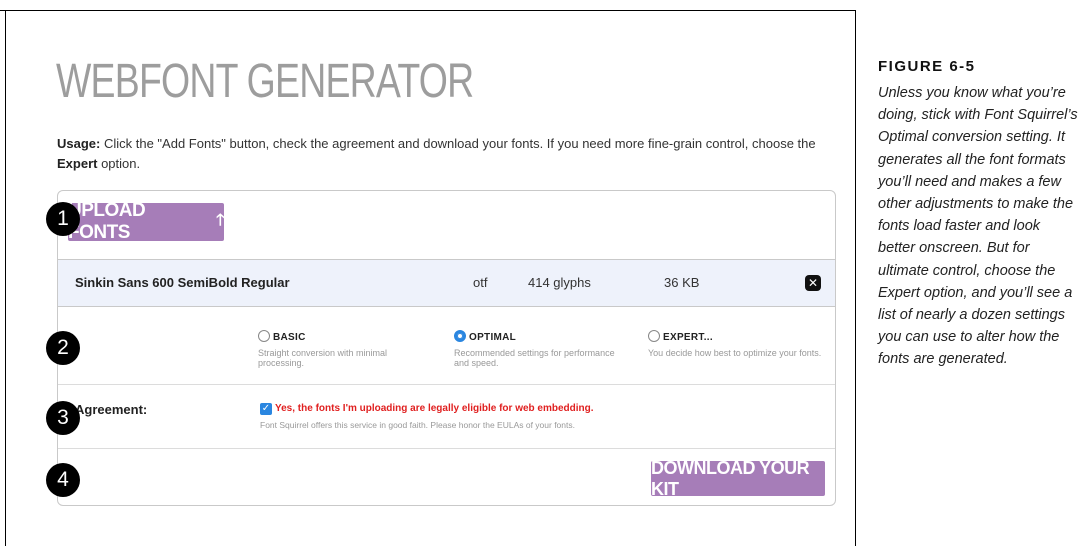  Describe the element at coordinates (480, 282) in the screenshot. I see `font-file-format: otf` at that location.